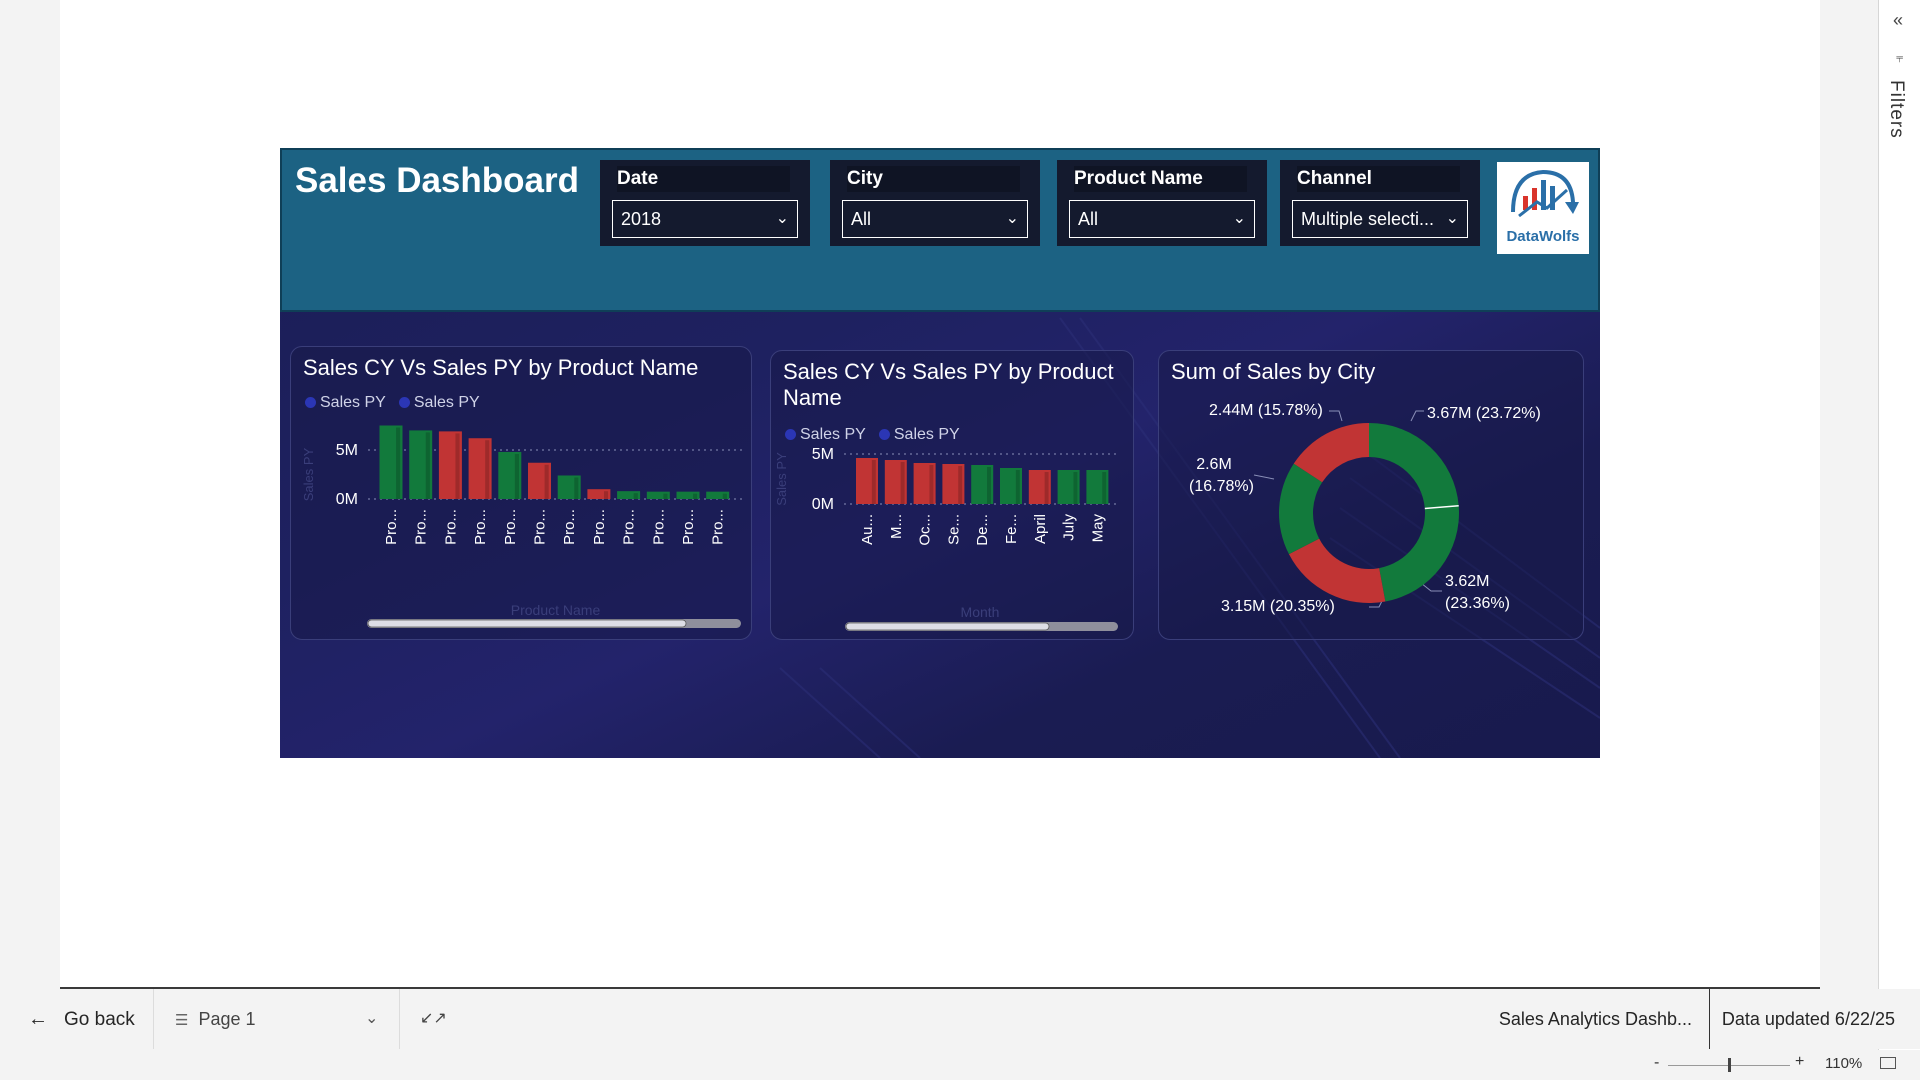  What do you see at coordinates (38, 1019) in the screenshot?
I see `arrow-left-icon: ←` at bounding box center [38, 1019].